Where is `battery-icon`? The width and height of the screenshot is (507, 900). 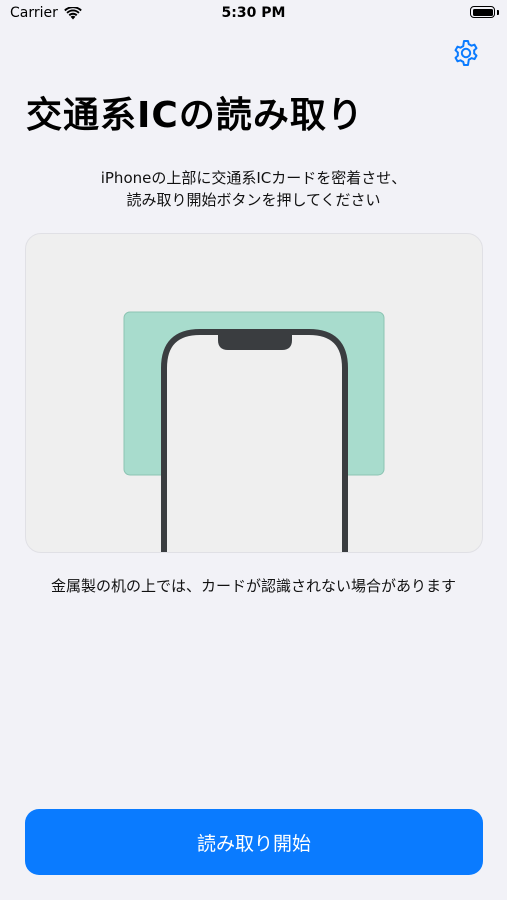
battery-icon is located at coordinates (482, 12).